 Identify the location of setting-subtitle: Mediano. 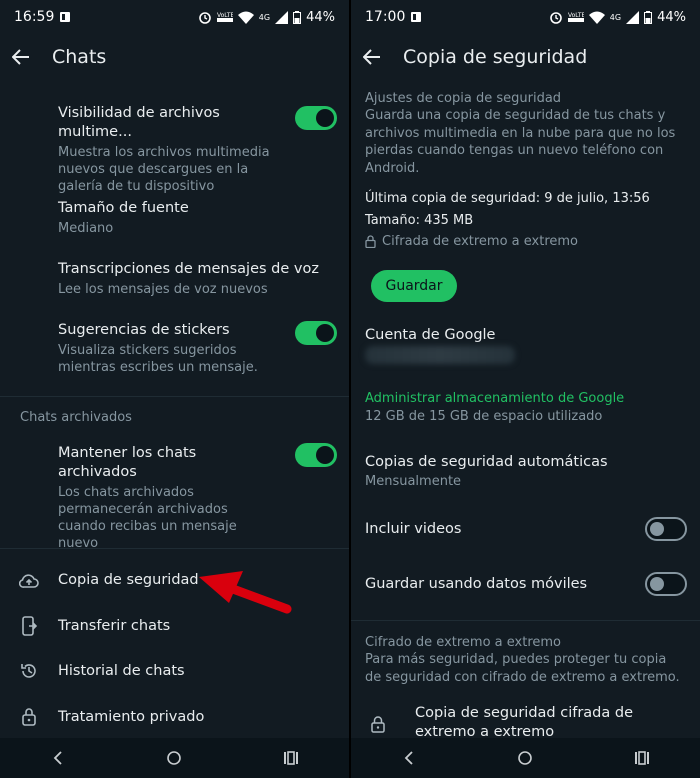
(86, 228).